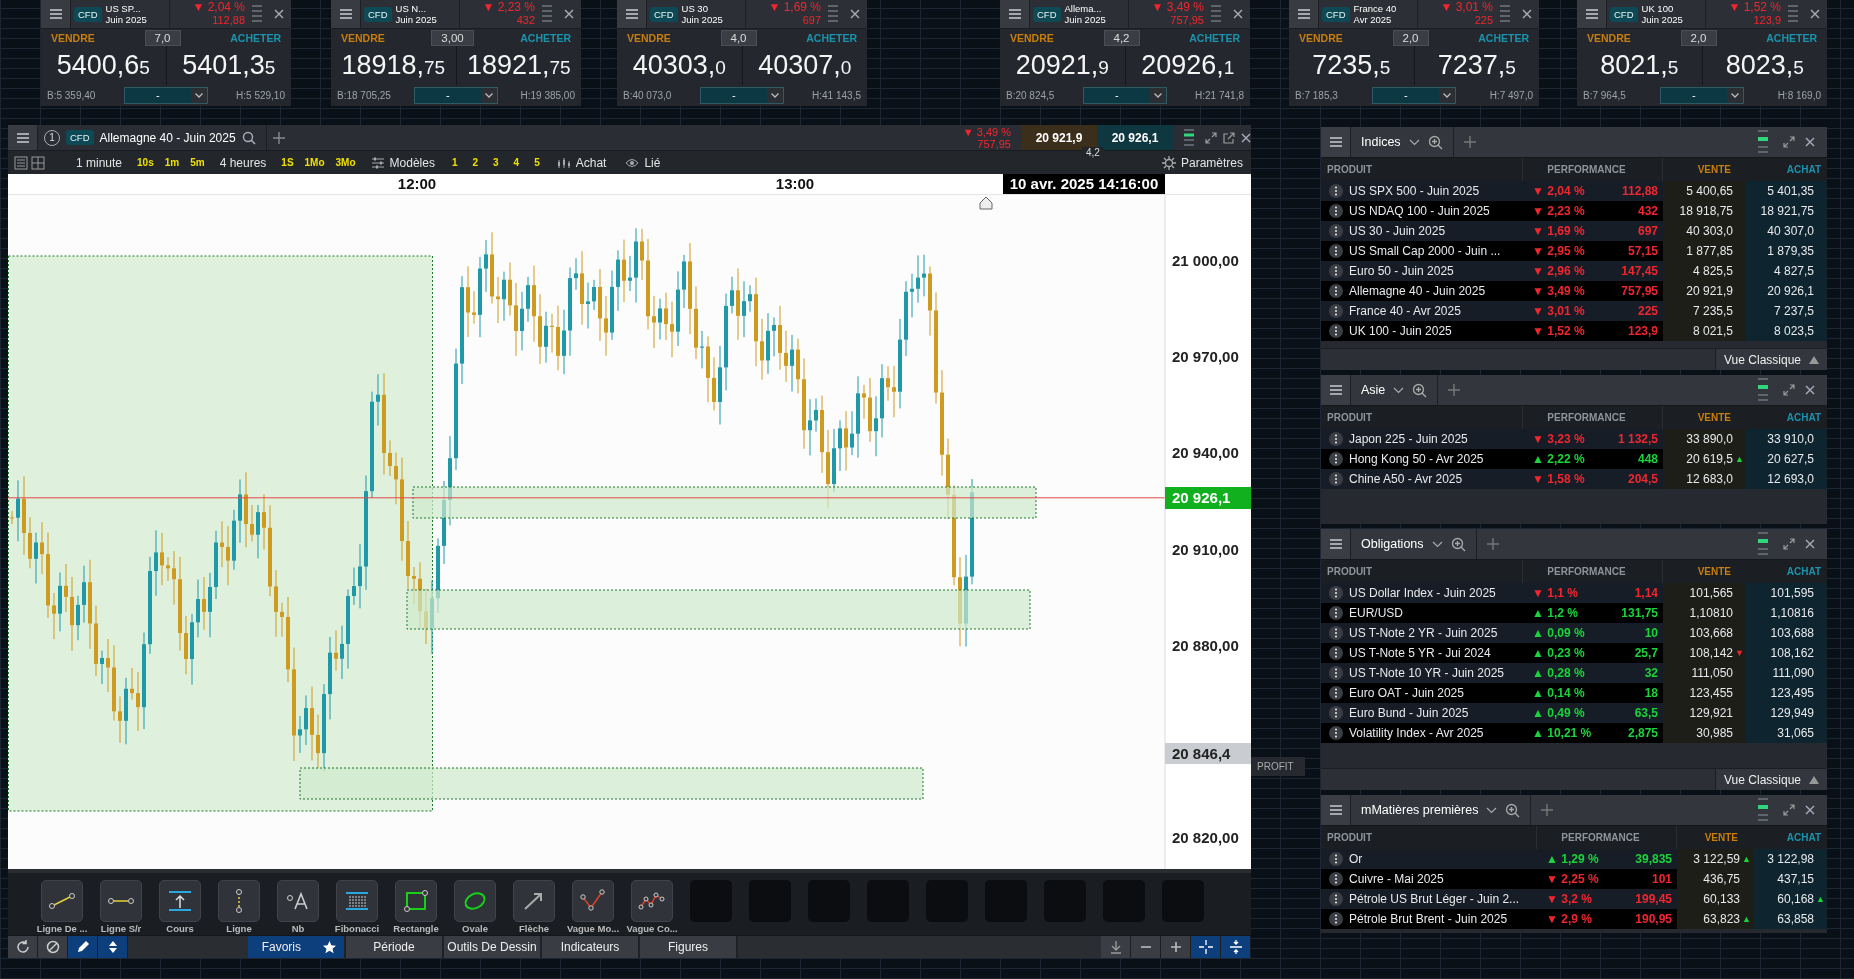 The width and height of the screenshot is (1854, 979). I want to click on watchlist-row: Chine A50 - Avr 2025 ▼ 1,58 % 204,5 12 683,0 12 693,0, so click(1574, 479).